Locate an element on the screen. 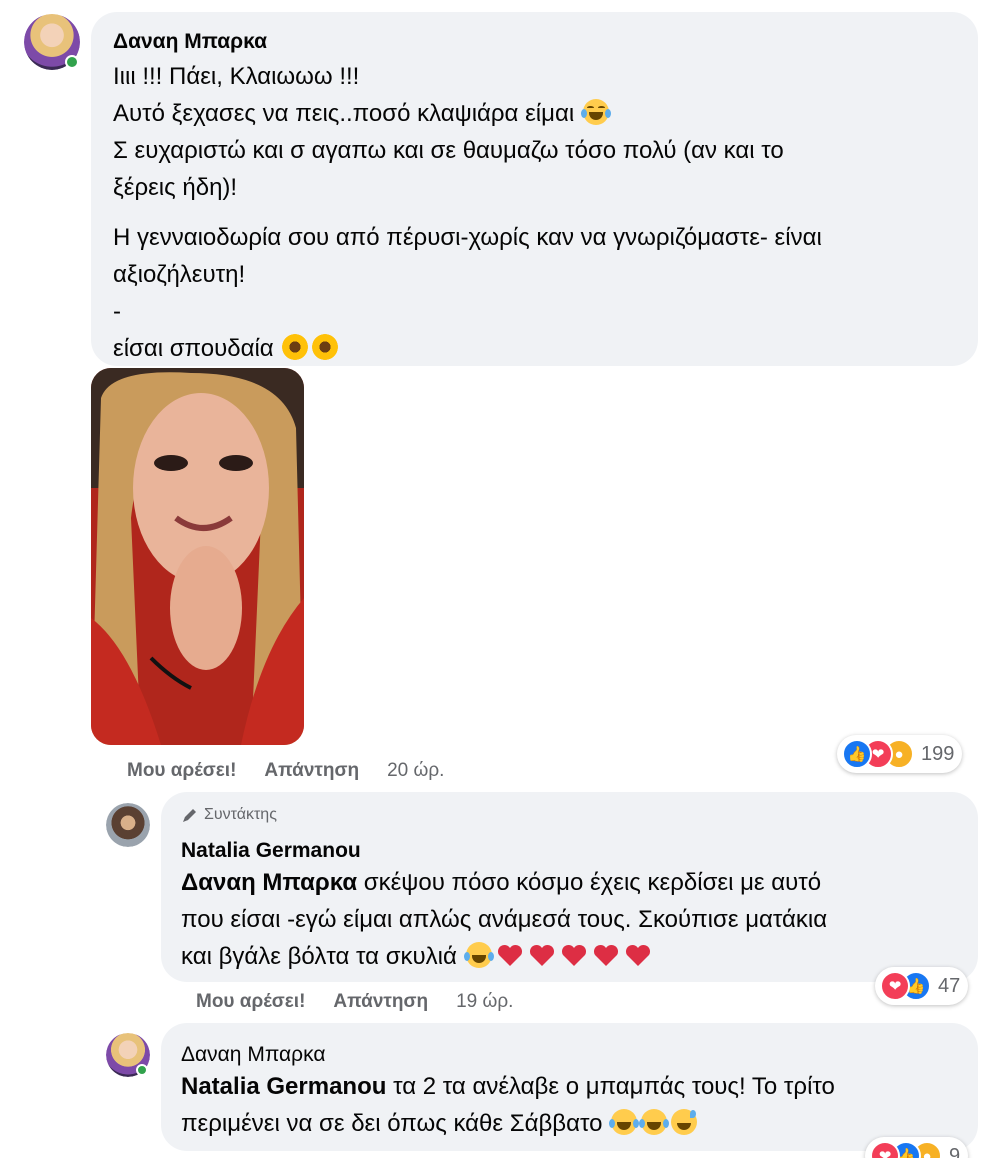 The width and height of the screenshot is (1000, 1158). reaction-summary: ❤ 👍 47 is located at coordinates (922, 986).